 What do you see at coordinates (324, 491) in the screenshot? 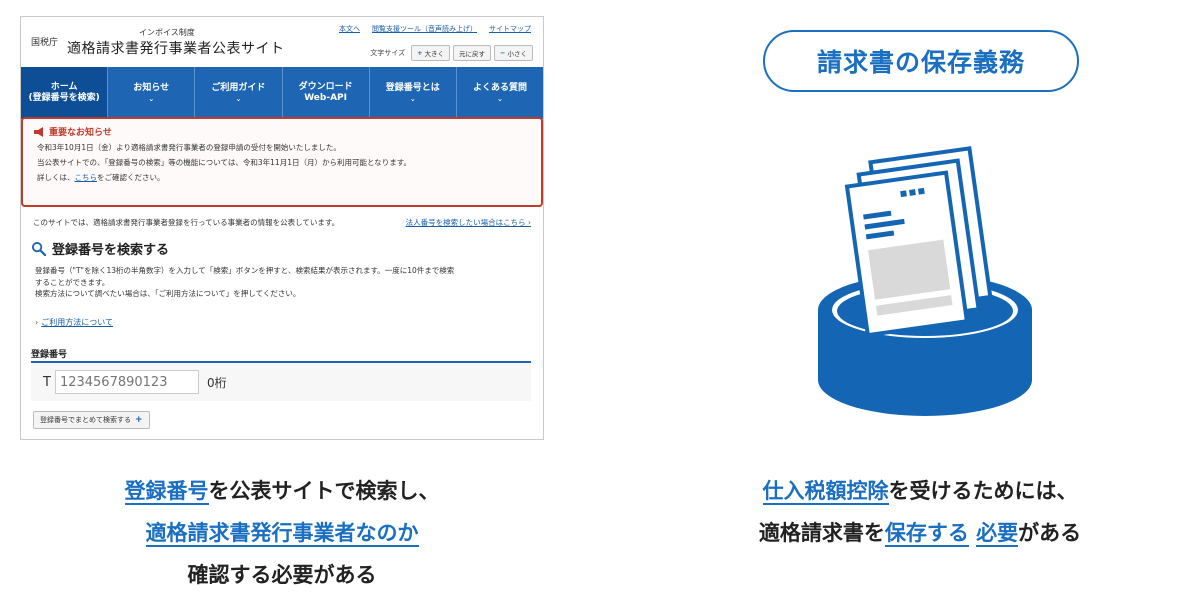
I see `left-caption-line-1-rest: を公表サイトで検索し、` at bounding box center [324, 491].